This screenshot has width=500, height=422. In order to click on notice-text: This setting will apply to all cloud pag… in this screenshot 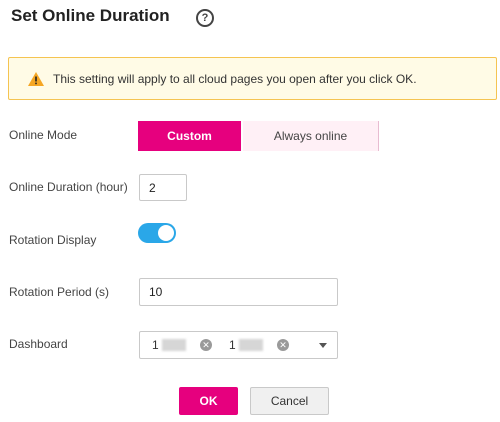, I will do `click(235, 78)`.